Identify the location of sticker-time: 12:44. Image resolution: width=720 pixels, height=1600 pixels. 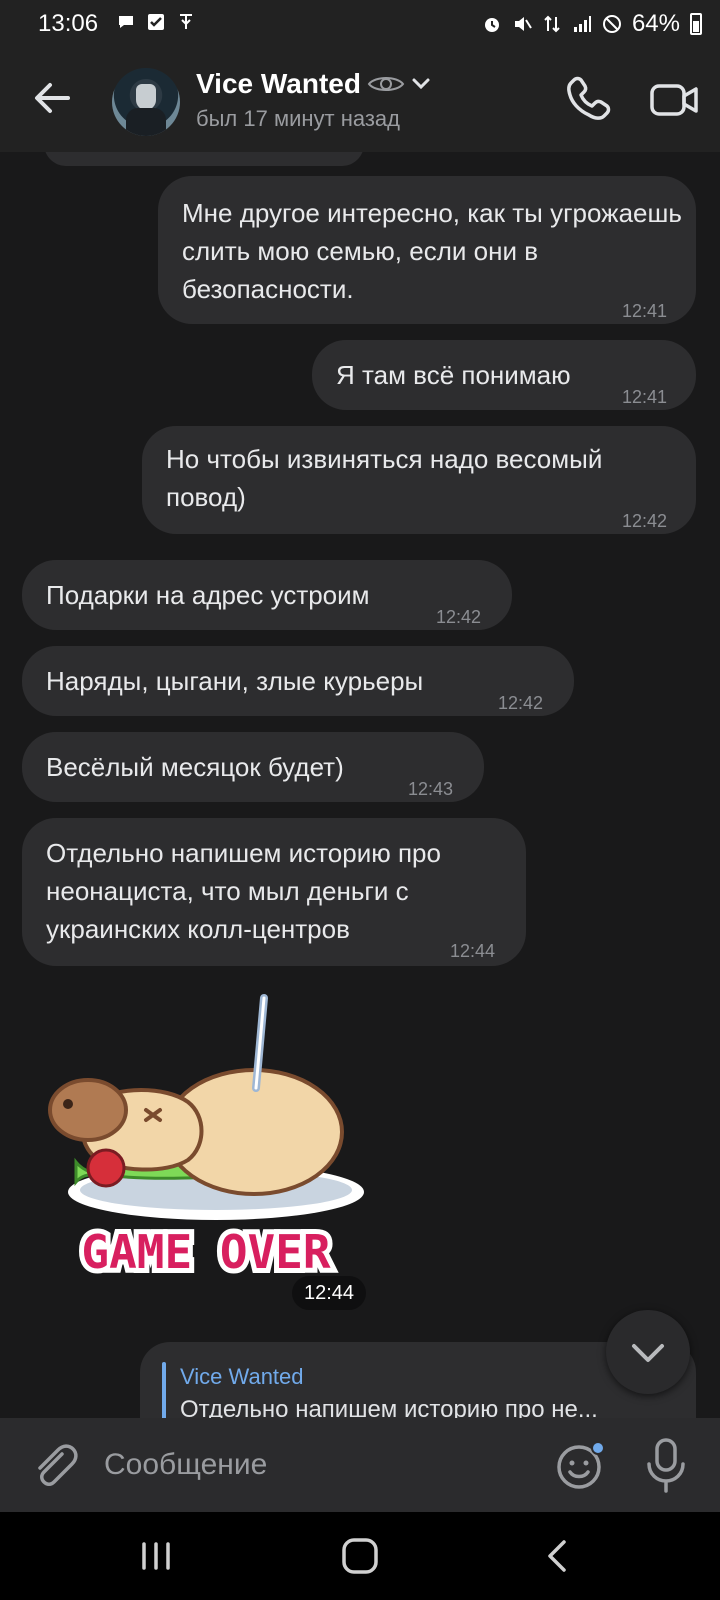
(329, 1293).